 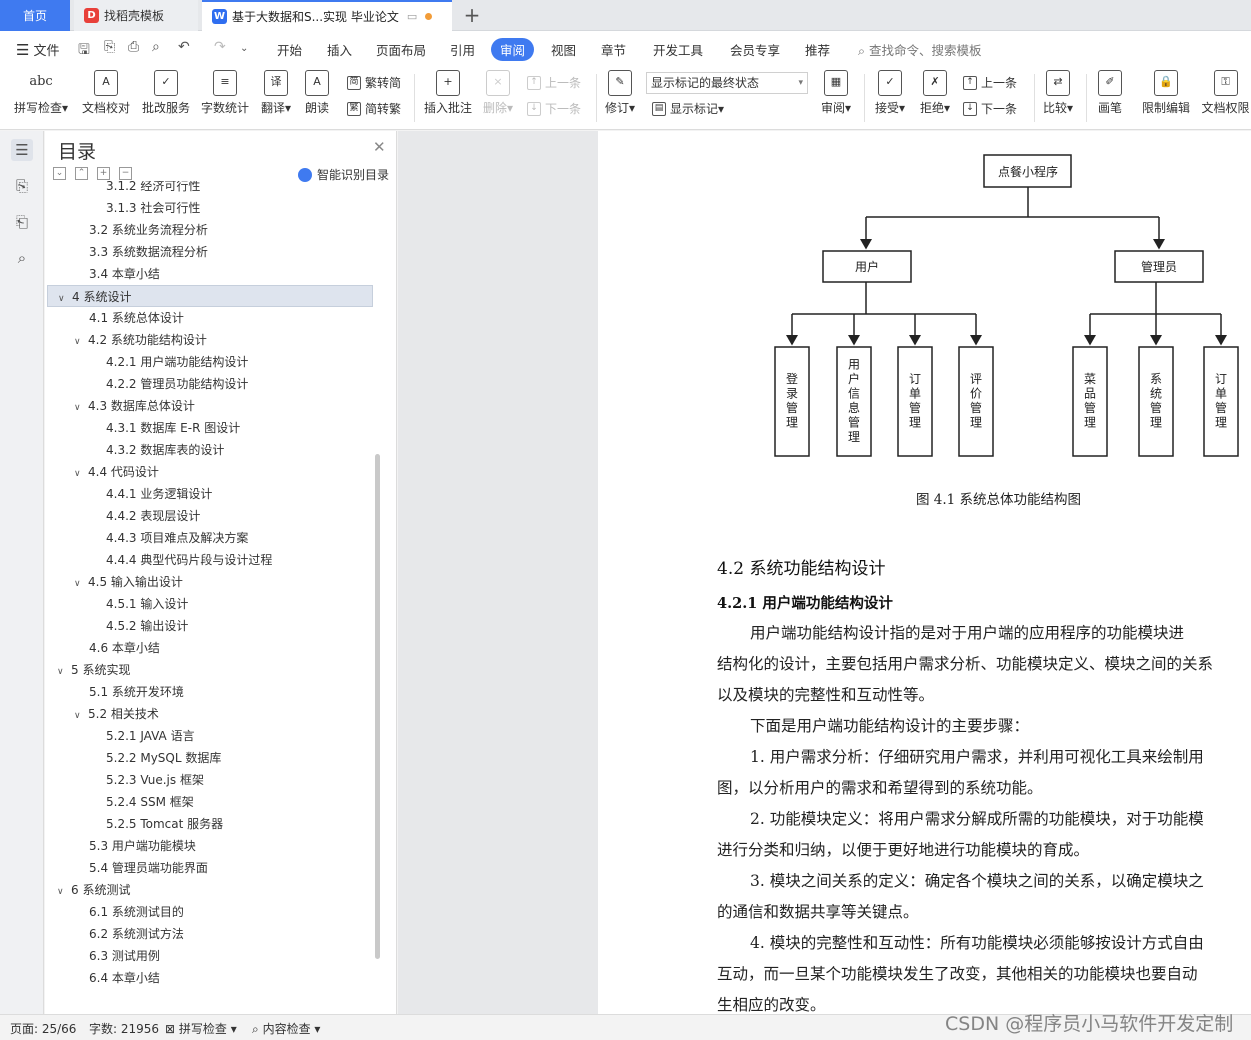 I want to click on menu-chapter: 章节, so click(x=613, y=49).